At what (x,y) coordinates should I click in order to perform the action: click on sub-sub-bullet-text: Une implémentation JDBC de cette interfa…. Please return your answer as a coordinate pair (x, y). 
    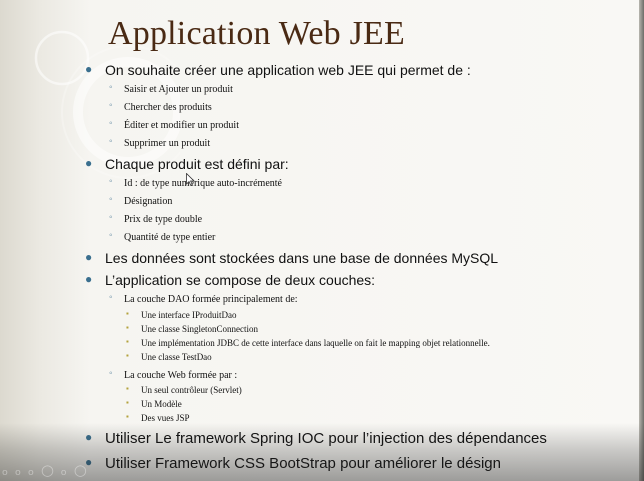
    Looking at the image, I should click on (315, 343).